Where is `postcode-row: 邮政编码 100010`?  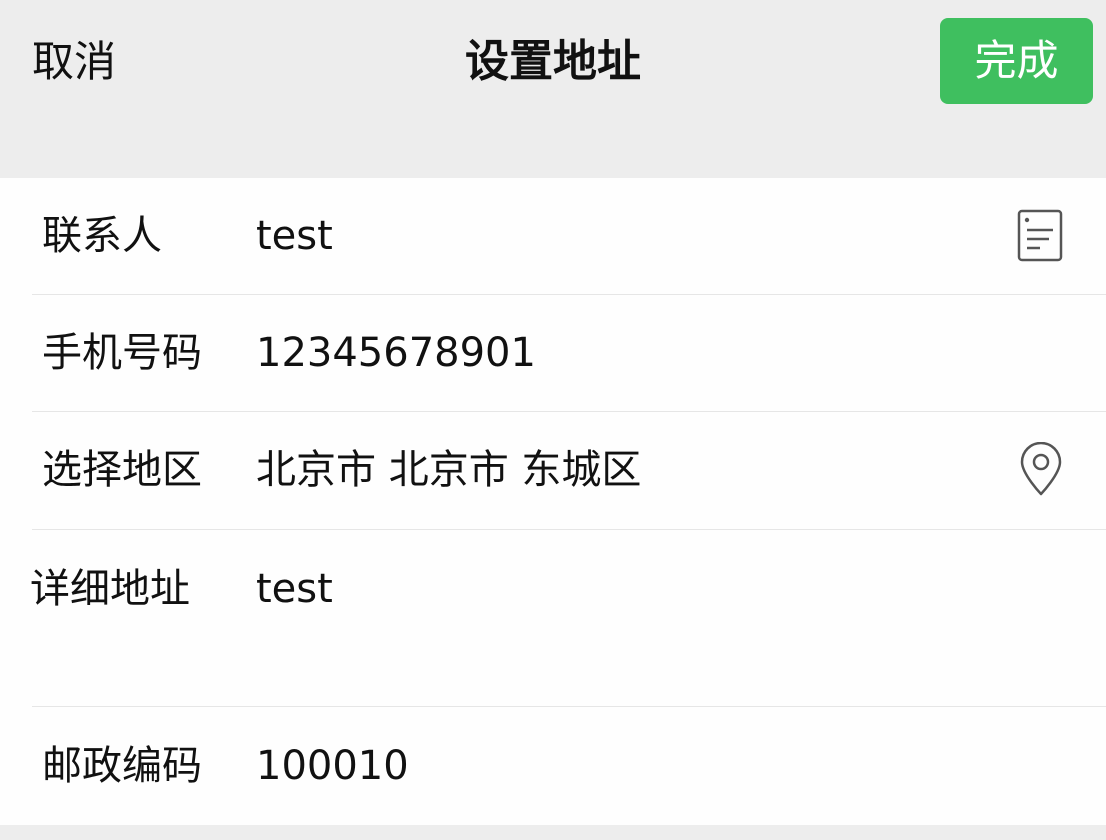 postcode-row: 邮政编码 100010 is located at coordinates (553, 766).